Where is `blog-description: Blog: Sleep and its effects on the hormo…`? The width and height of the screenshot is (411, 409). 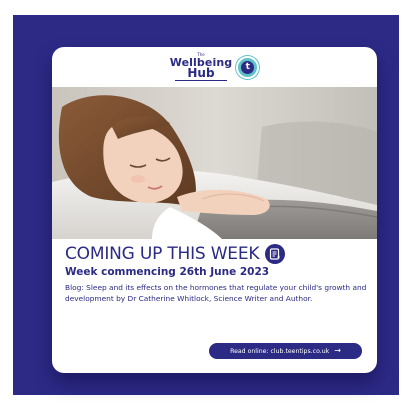
blog-description: Blog: Sleep and its effects on the hormo… is located at coordinates (216, 293).